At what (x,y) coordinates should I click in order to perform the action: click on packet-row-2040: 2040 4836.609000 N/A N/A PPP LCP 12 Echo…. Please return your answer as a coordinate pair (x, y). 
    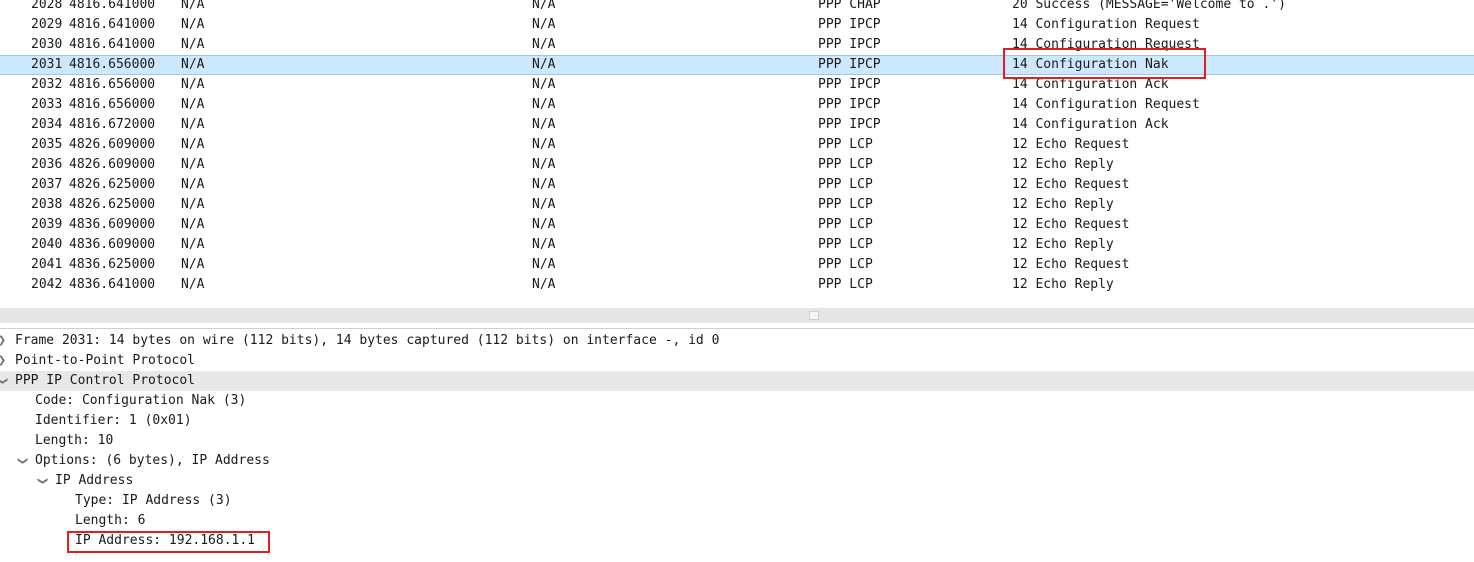
    Looking at the image, I should click on (737, 245).